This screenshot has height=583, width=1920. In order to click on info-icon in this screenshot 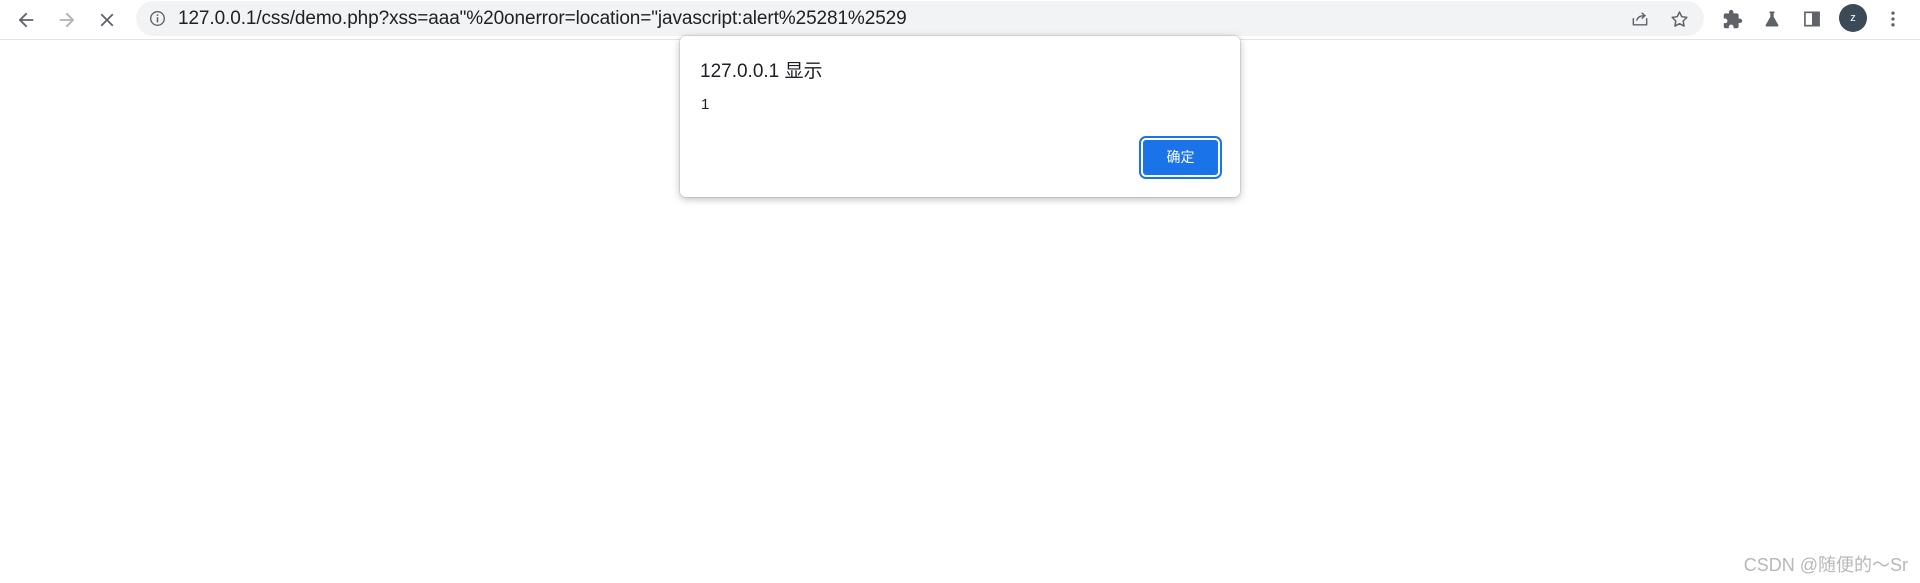, I will do `click(157, 18)`.